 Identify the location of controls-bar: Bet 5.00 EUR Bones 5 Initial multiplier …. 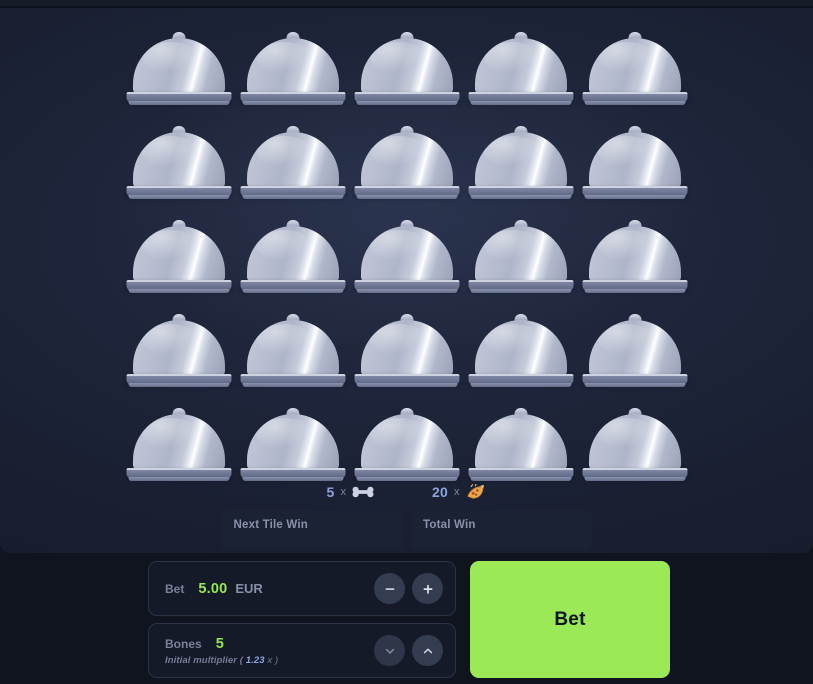
(409, 619).